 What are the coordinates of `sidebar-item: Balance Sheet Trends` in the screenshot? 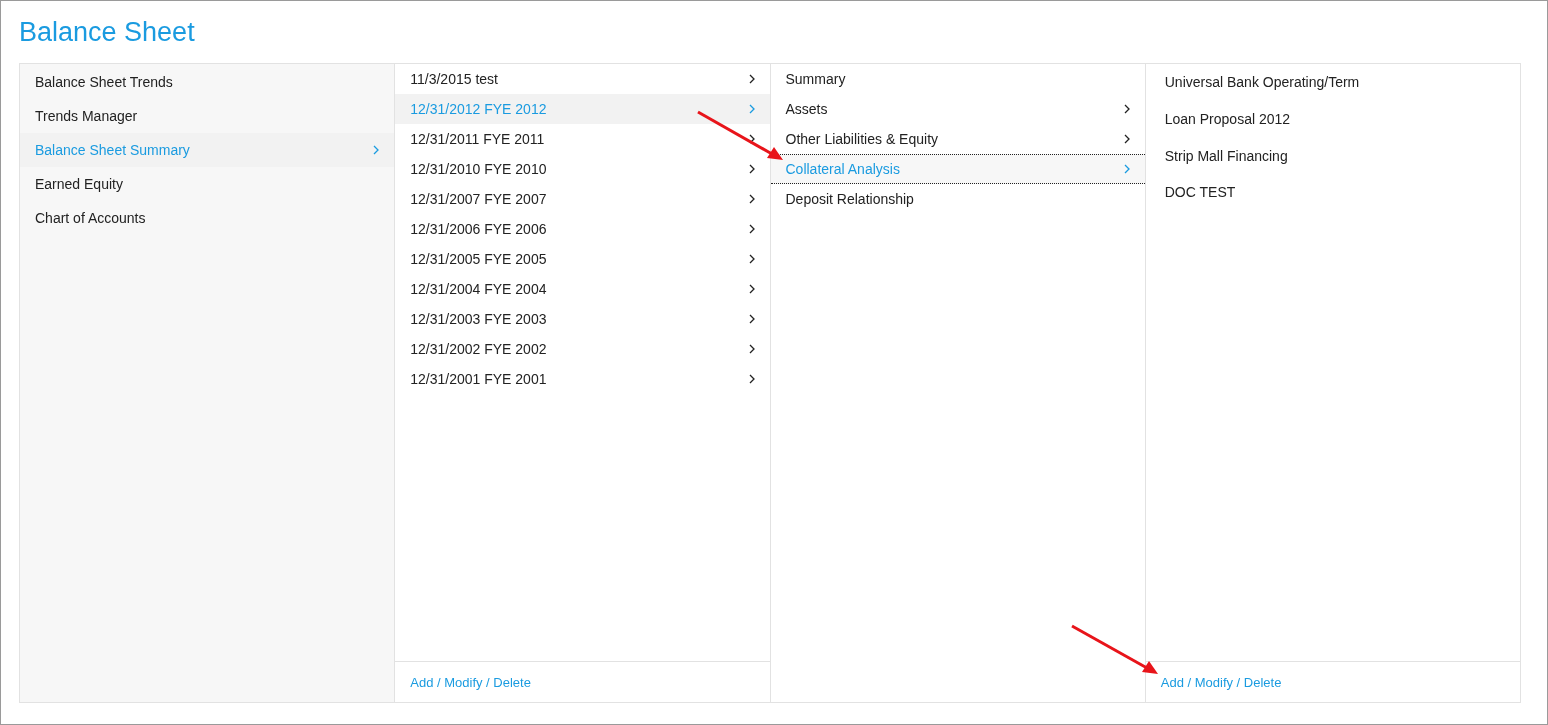 It's located at (207, 82).